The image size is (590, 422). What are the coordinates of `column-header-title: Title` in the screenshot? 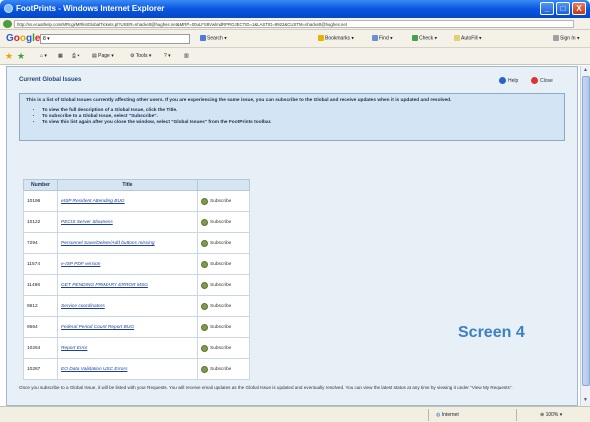 It's located at (127, 185).